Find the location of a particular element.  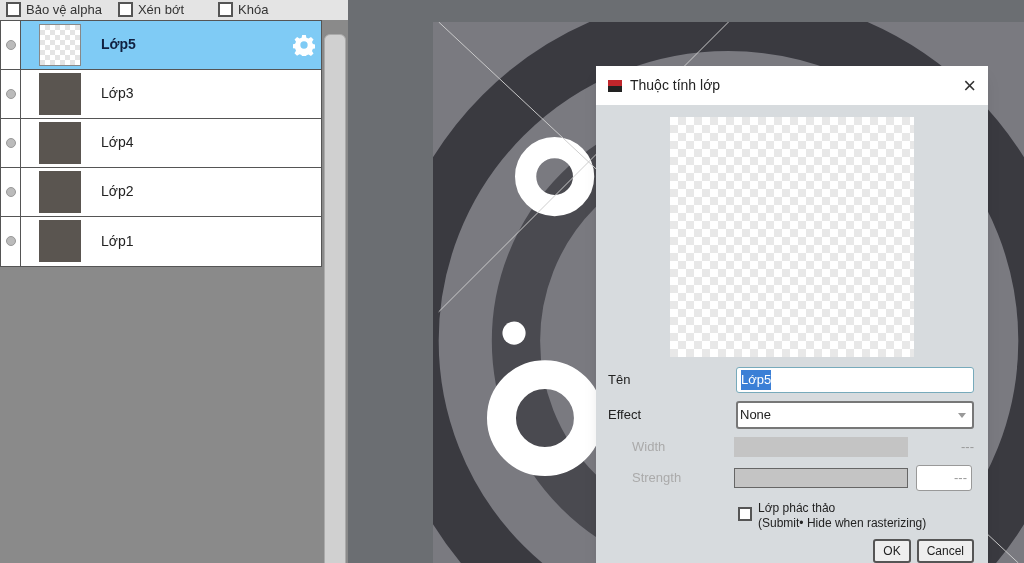

layer-item: Lớp5 is located at coordinates (171, 44).